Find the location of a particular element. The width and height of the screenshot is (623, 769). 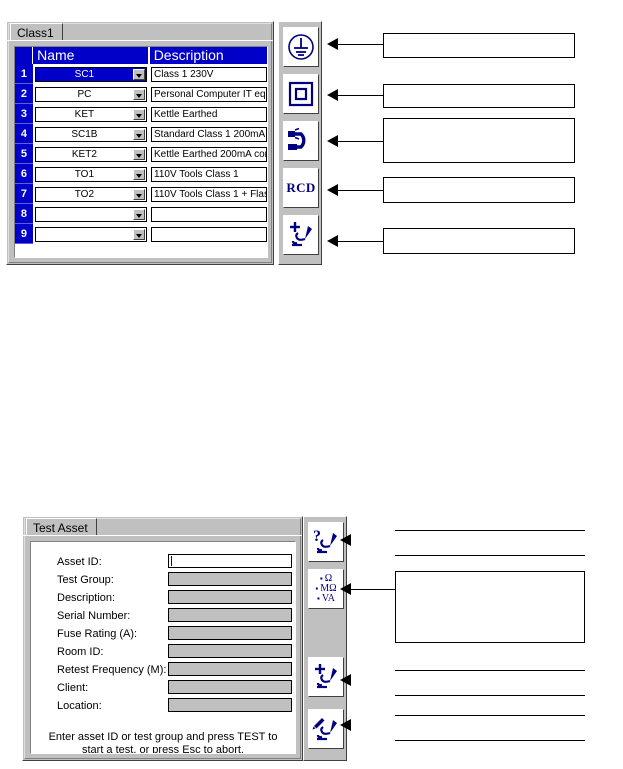

row-number: 2 is located at coordinates (24, 94).